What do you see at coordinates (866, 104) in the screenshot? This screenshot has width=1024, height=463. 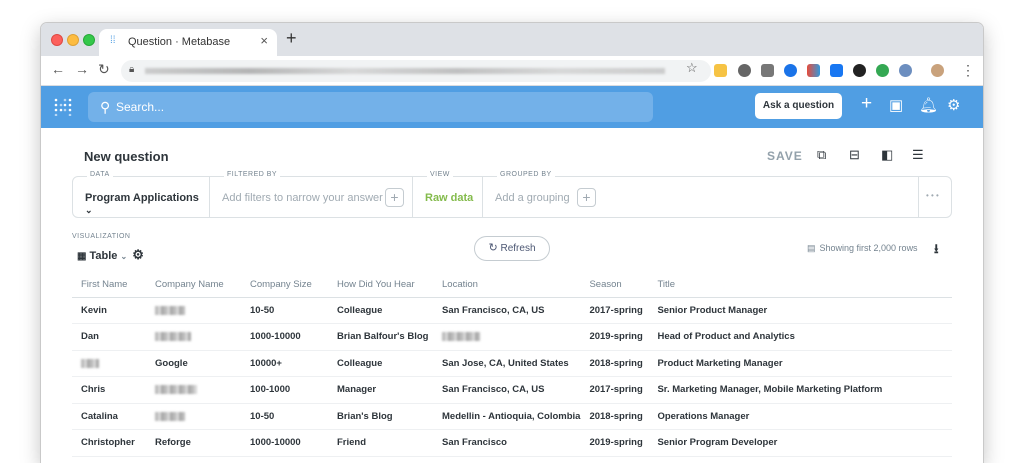 I see `plus-icon: +` at bounding box center [866, 104].